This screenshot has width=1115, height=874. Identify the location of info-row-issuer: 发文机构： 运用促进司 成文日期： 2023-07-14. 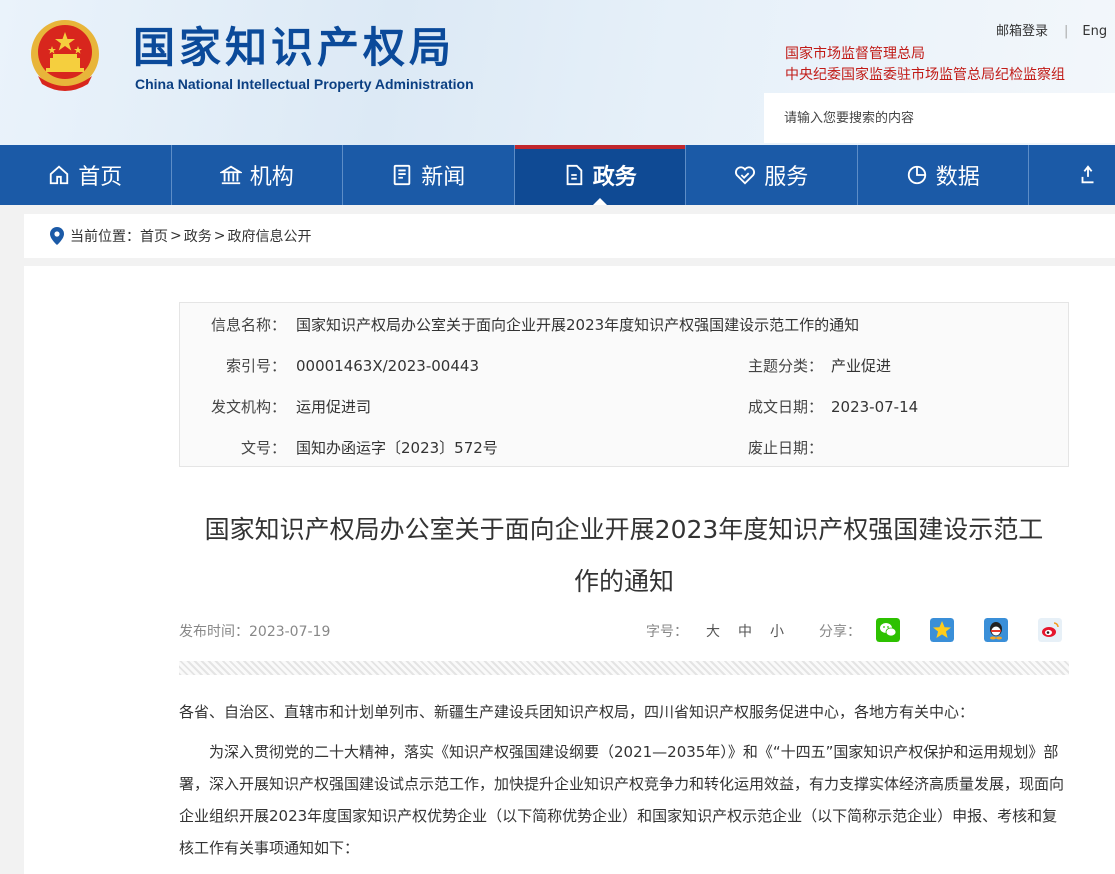
(625, 407).